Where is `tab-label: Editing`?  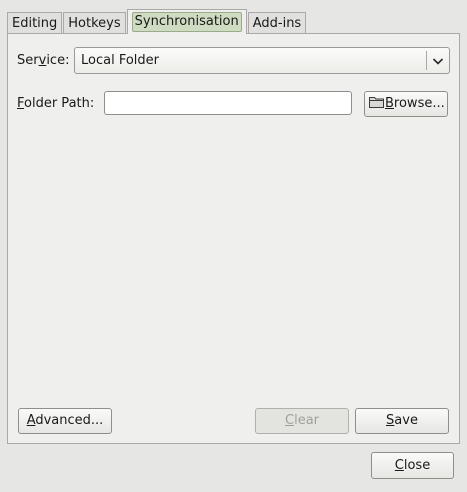
tab-label: Editing is located at coordinates (35, 23).